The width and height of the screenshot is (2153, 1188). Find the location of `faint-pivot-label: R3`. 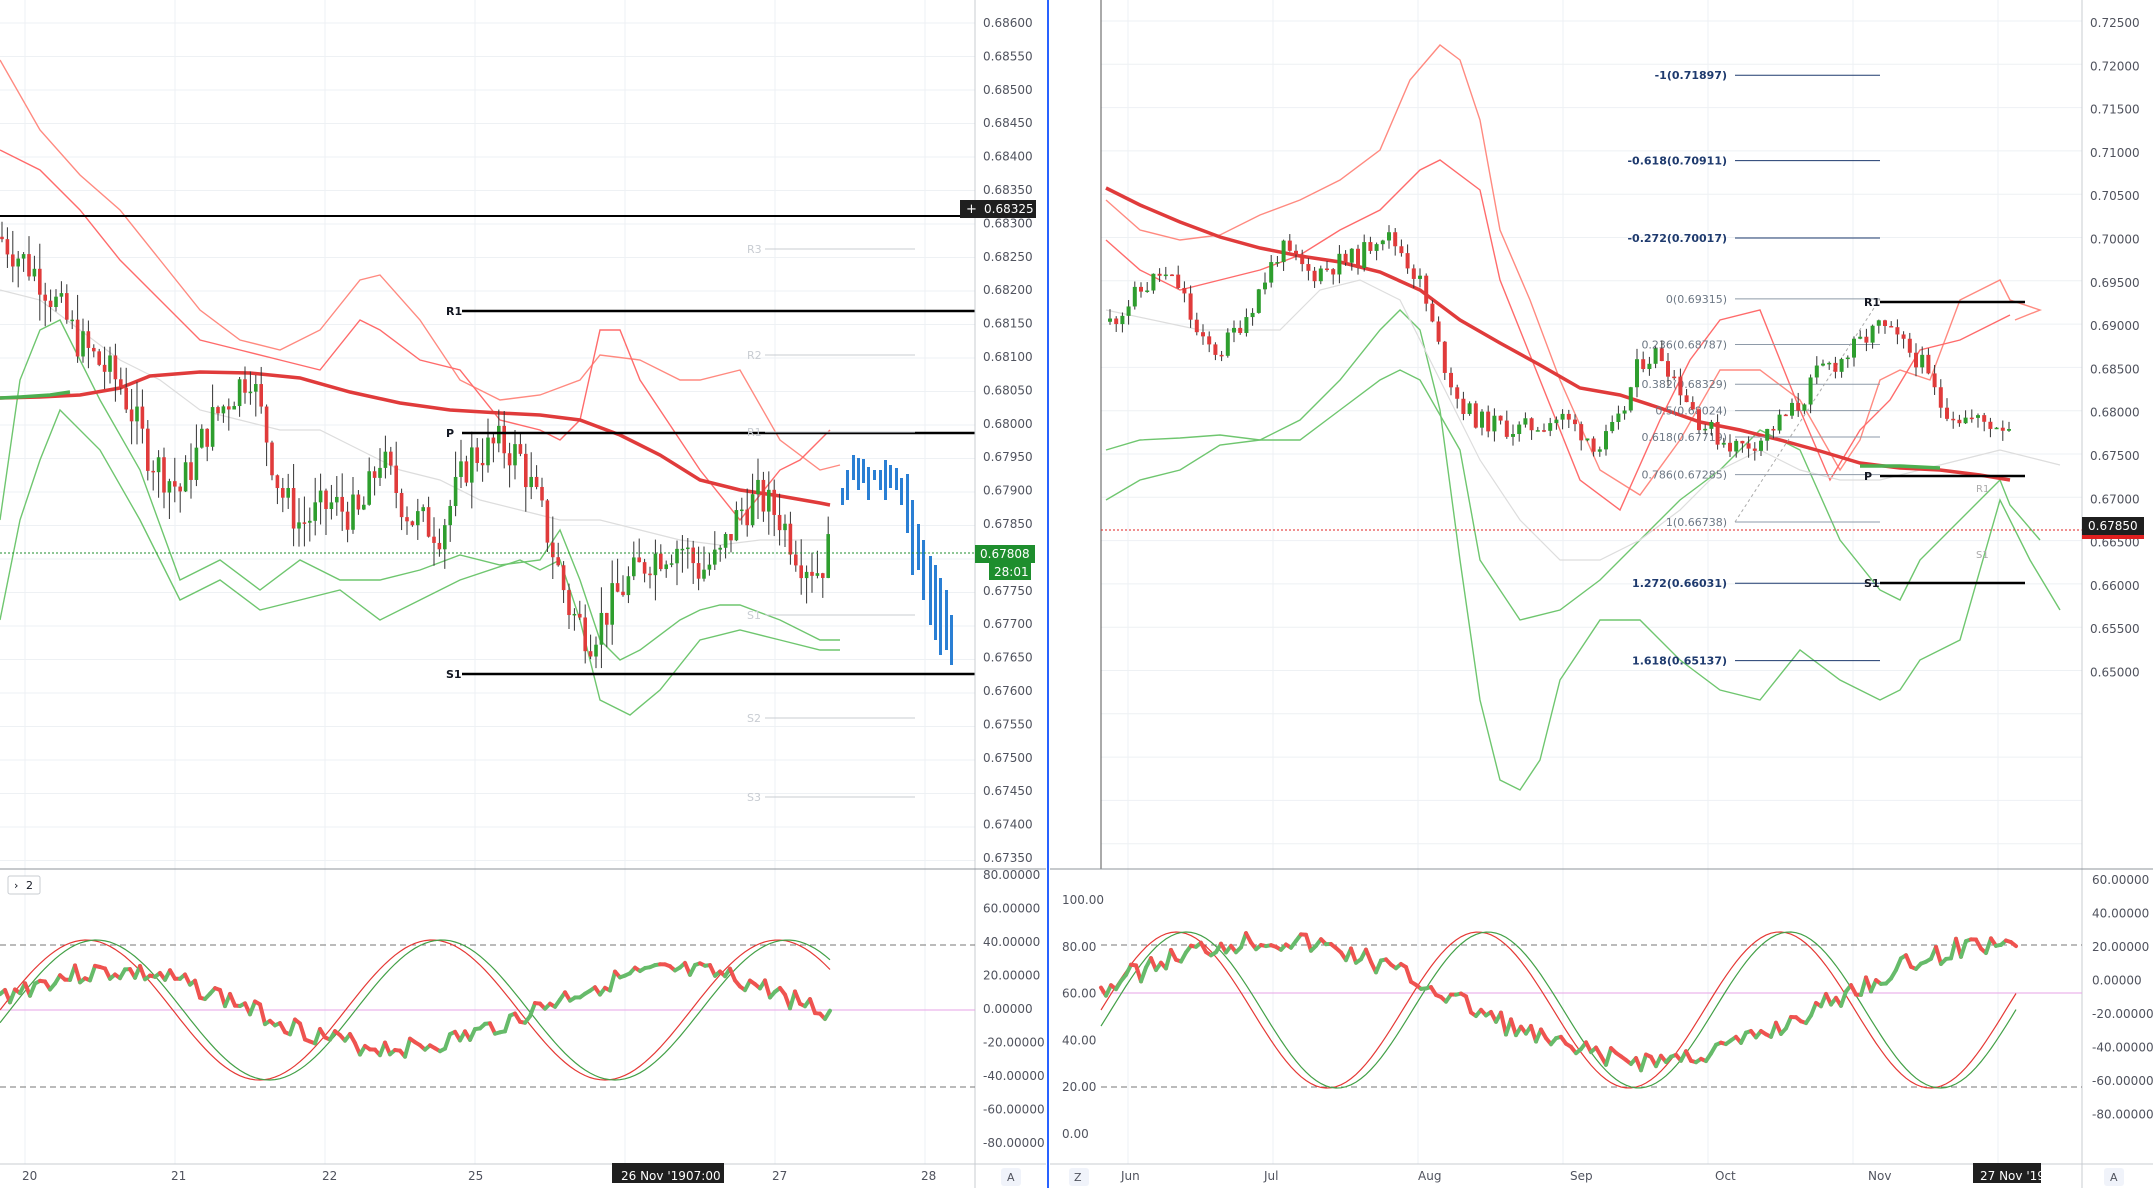

faint-pivot-label: R3 is located at coordinates (754, 249).